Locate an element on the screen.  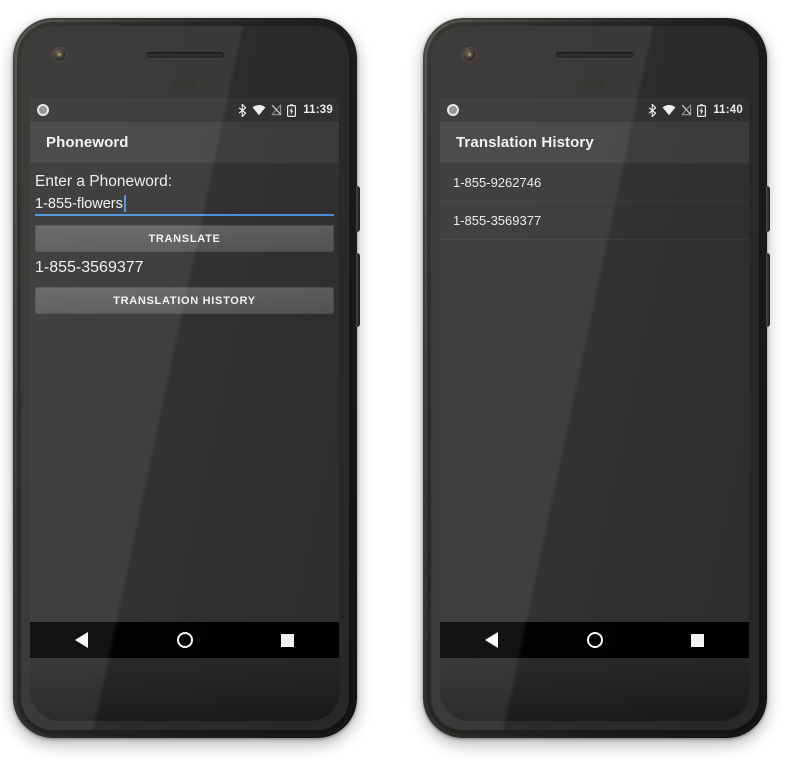
translate-button: TRANSLATE is located at coordinates (184, 238).